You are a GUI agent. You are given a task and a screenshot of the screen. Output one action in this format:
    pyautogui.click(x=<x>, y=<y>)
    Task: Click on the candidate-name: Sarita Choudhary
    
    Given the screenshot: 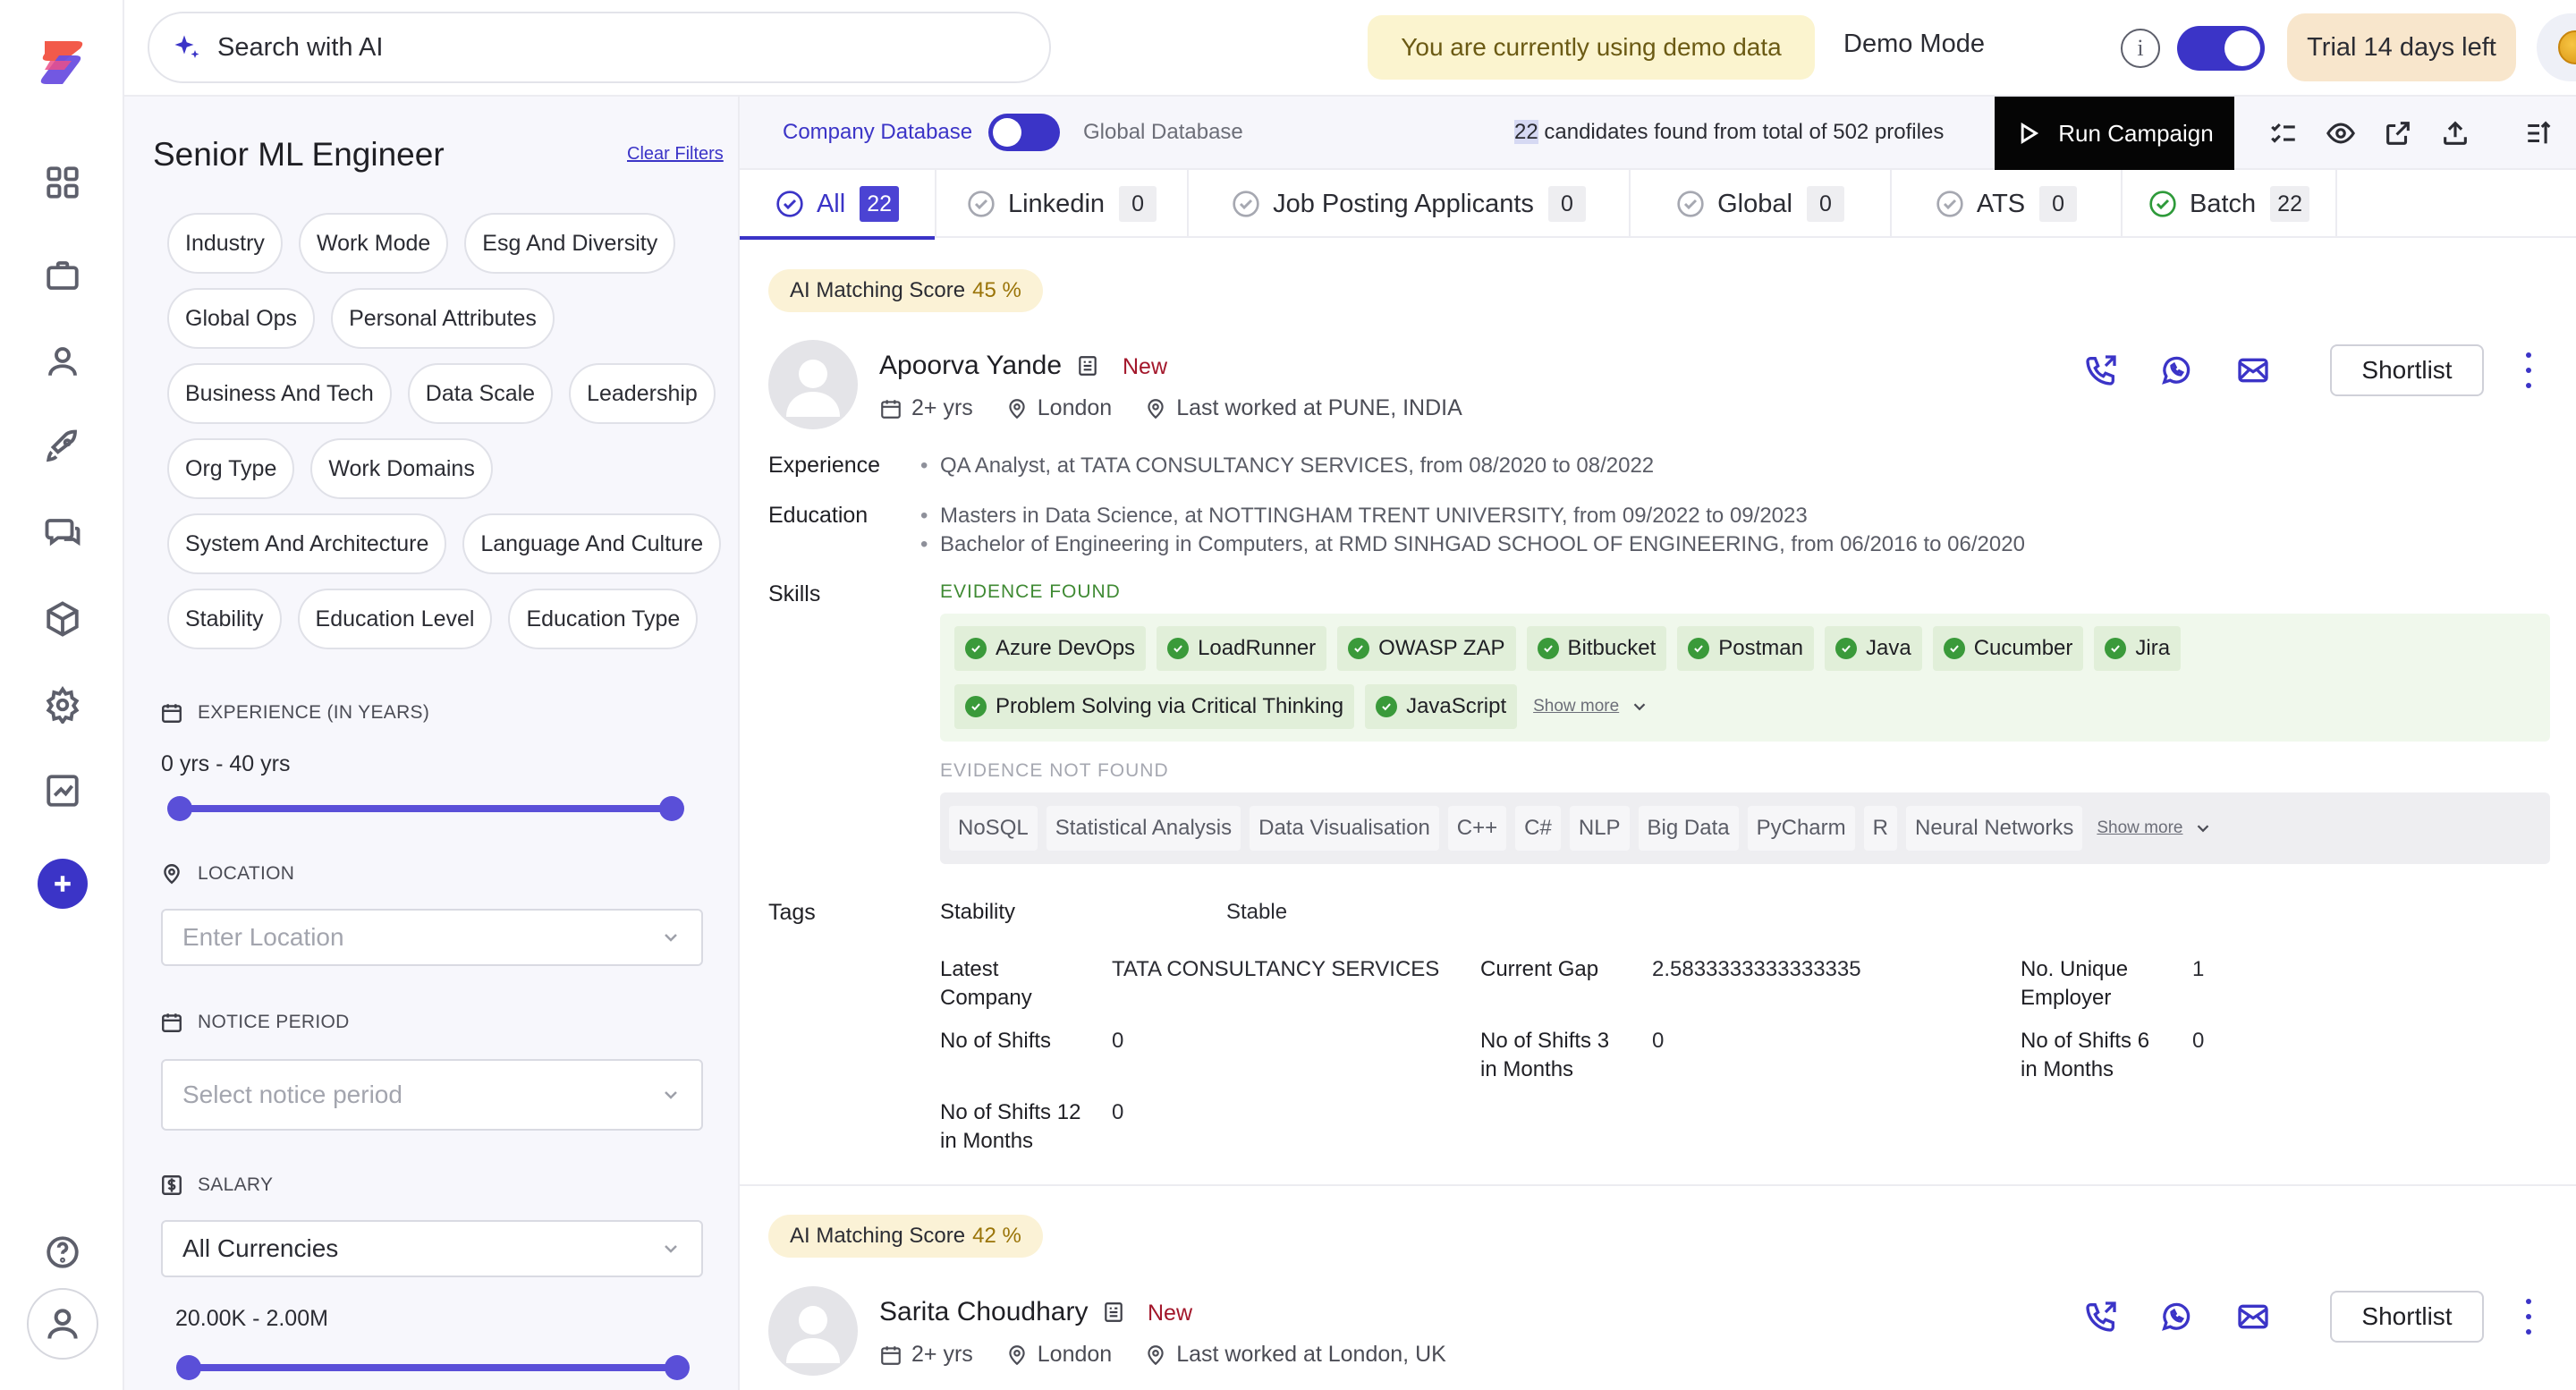 What is the action you would take?
    pyautogui.click(x=1002, y=1312)
    